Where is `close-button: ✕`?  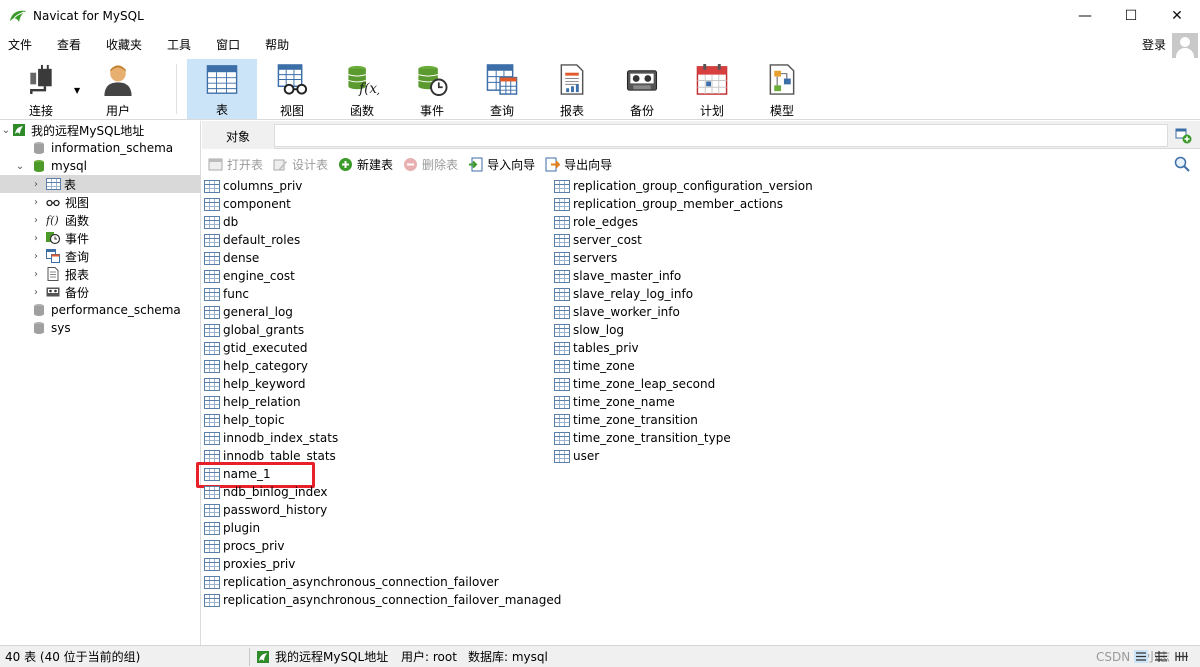
close-button: ✕ is located at coordinates (1177, 15).